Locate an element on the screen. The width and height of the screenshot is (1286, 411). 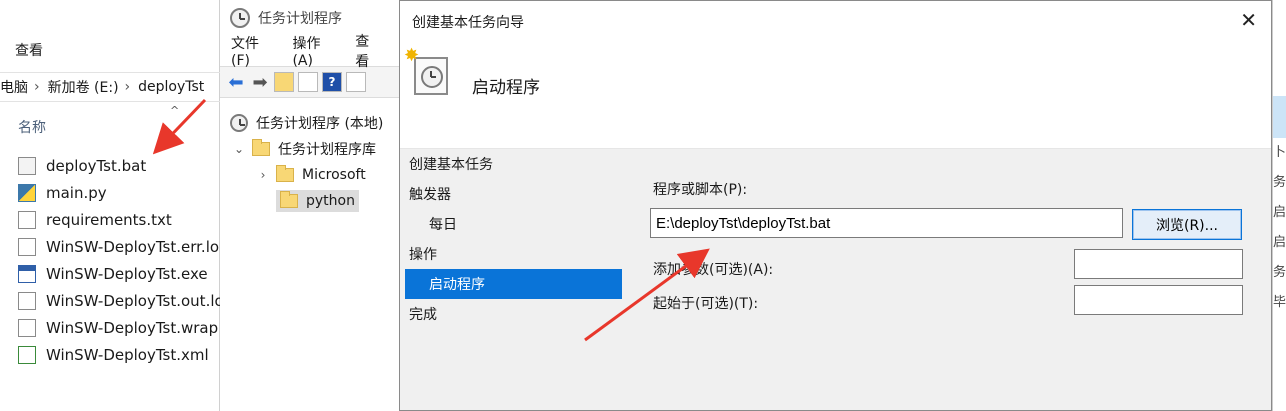
file-item-exe: WinSW-DeployTst.exe is located at coordinates (121, 273).